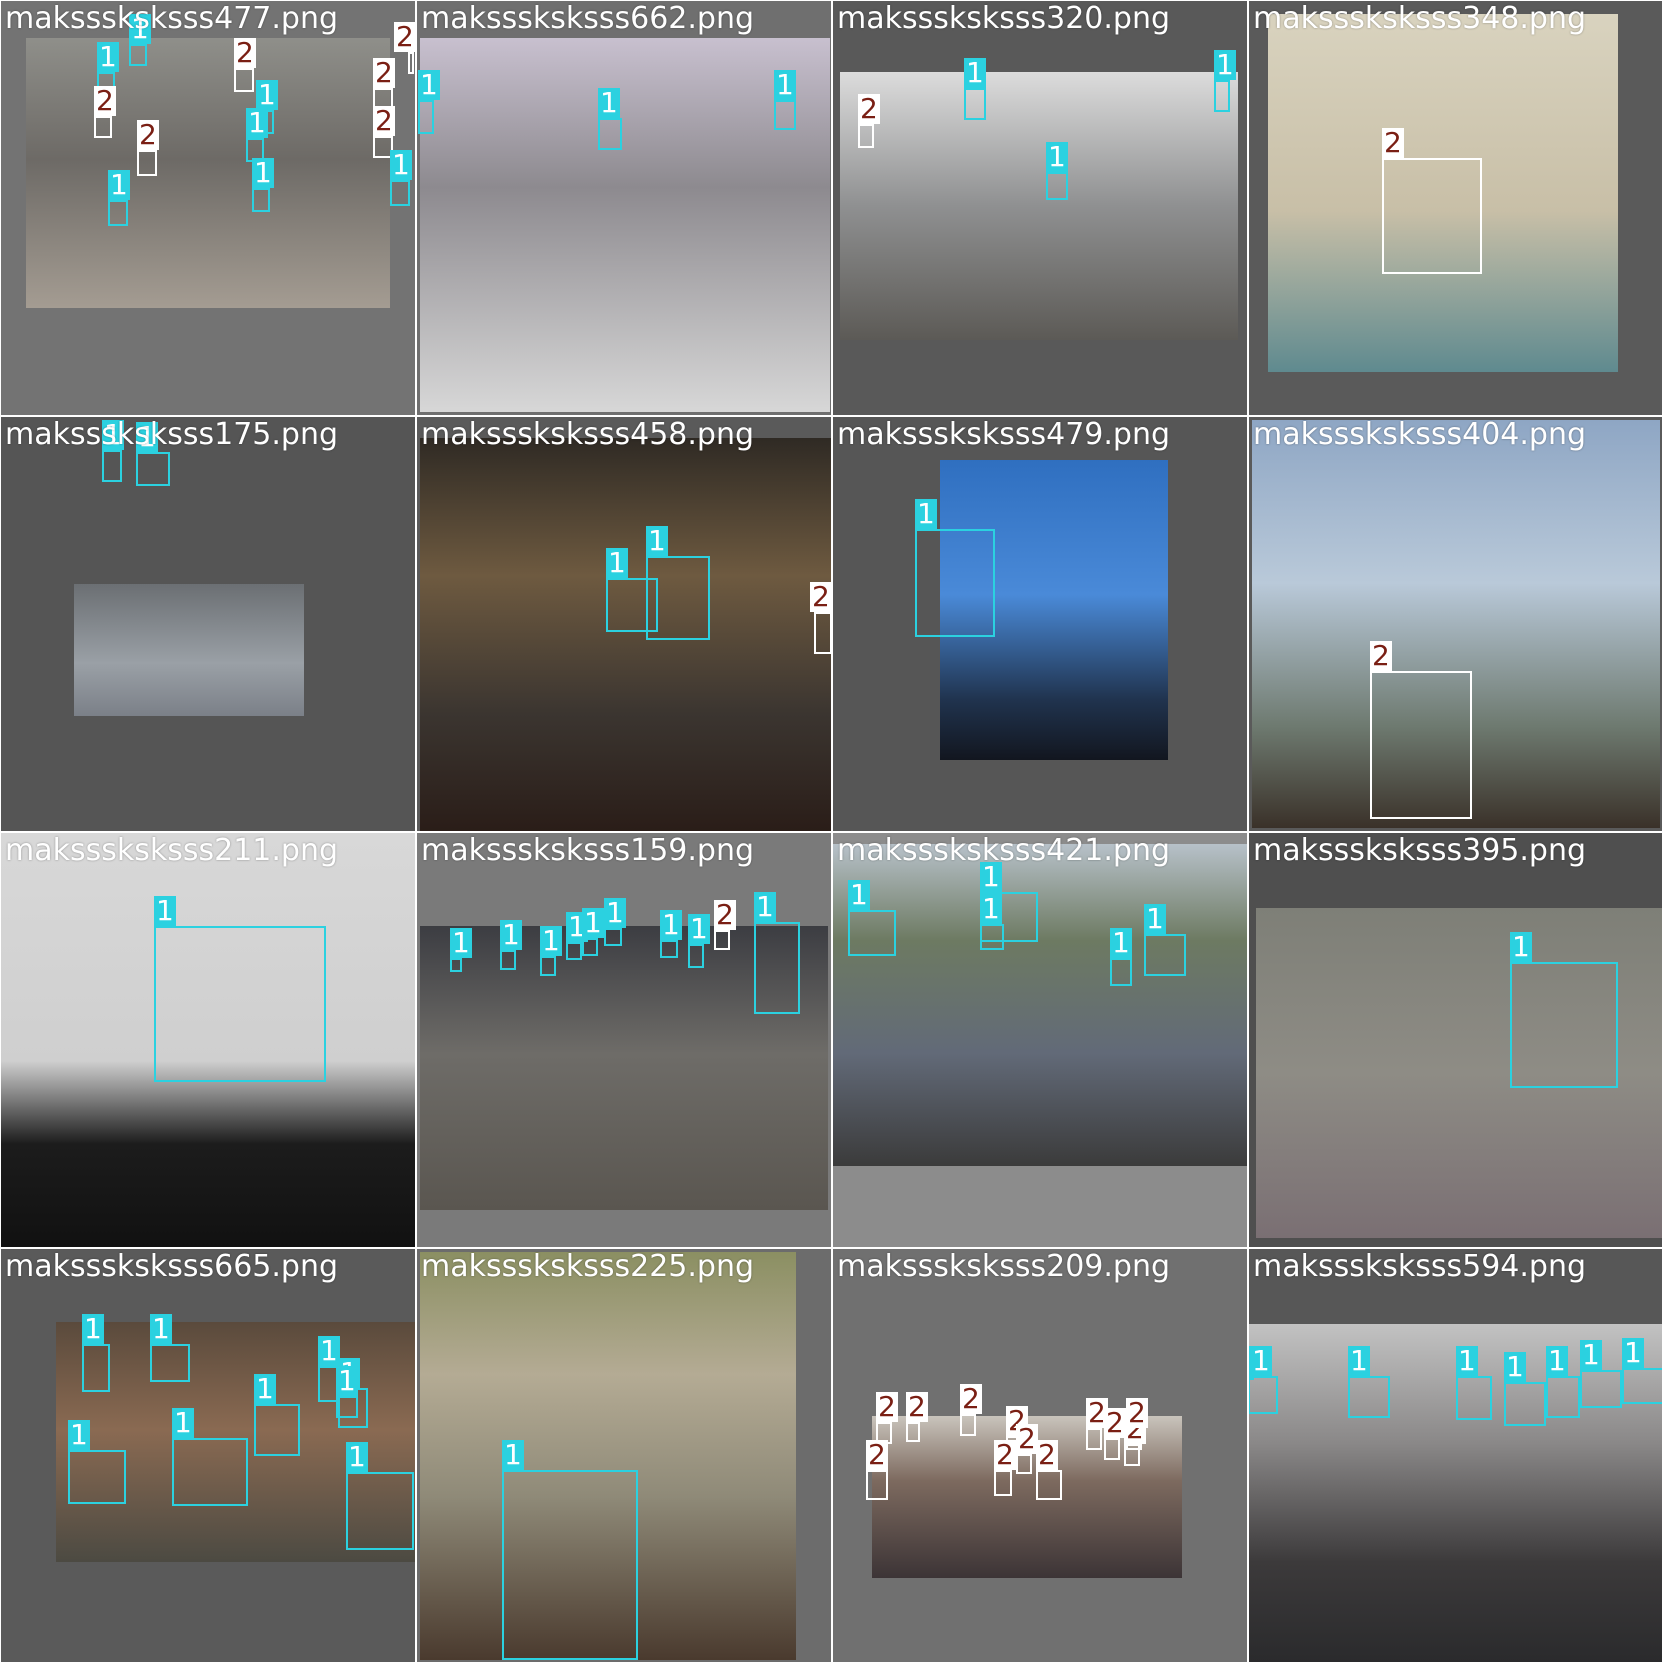 The width and height of the screenshot is (1664, 1664). What do you see at coordinates (588, 1266) in the screenshot?
I see `tile-filename: maksssksksss225.png` at bounding box center [588, 1266].